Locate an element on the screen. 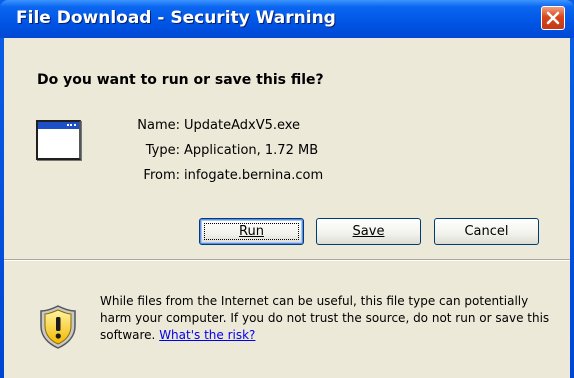 This screenshot has height=378, width=574. run-button: Run is located at coordinates (251, 231).